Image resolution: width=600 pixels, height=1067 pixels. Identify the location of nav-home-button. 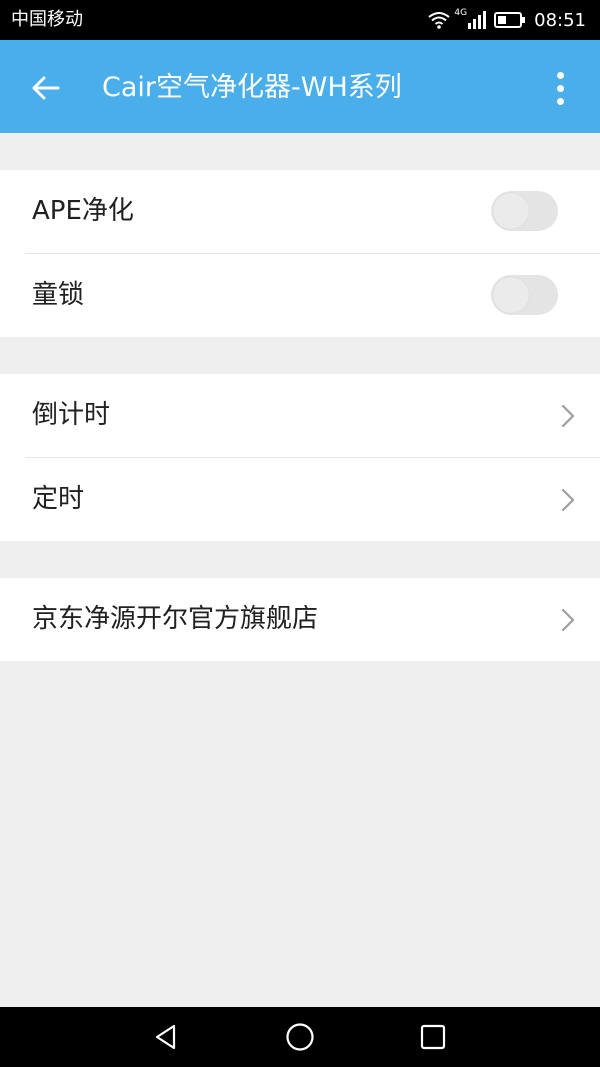
(300, 1037).